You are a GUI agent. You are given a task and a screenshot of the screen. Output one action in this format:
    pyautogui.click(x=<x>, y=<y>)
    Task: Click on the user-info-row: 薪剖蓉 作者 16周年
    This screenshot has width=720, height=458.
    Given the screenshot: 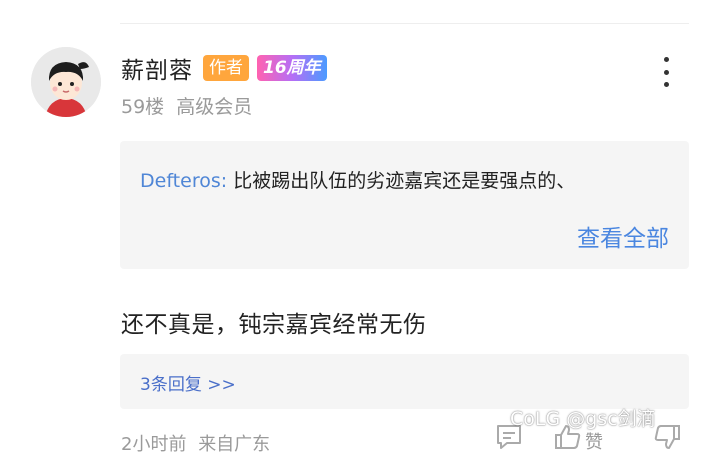 What is the action you would take?
    pyautogui.click(x=224, y=68)
    